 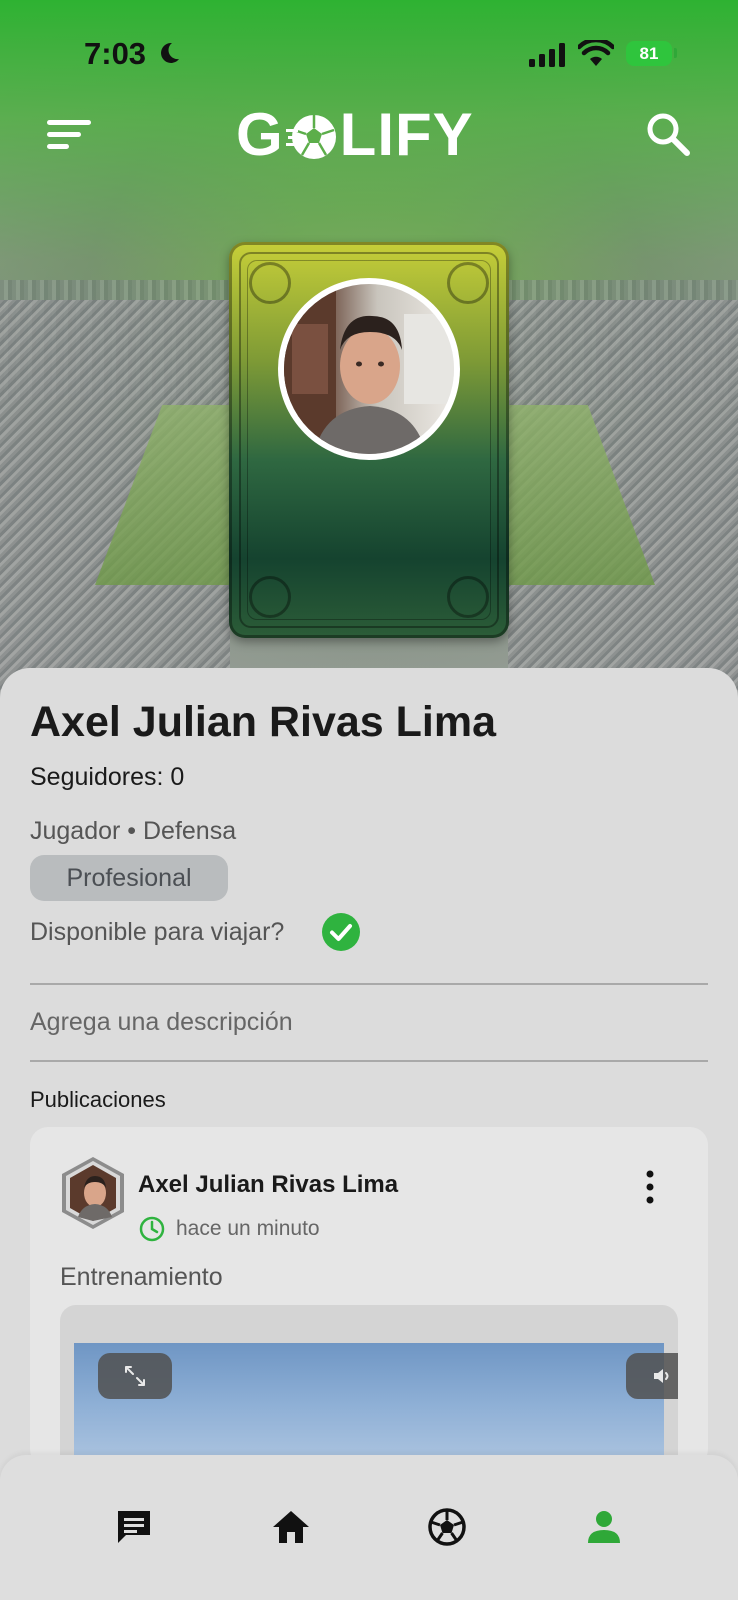 I want to click on soccer-ball-logo-icon, so click(x=311, y=134).